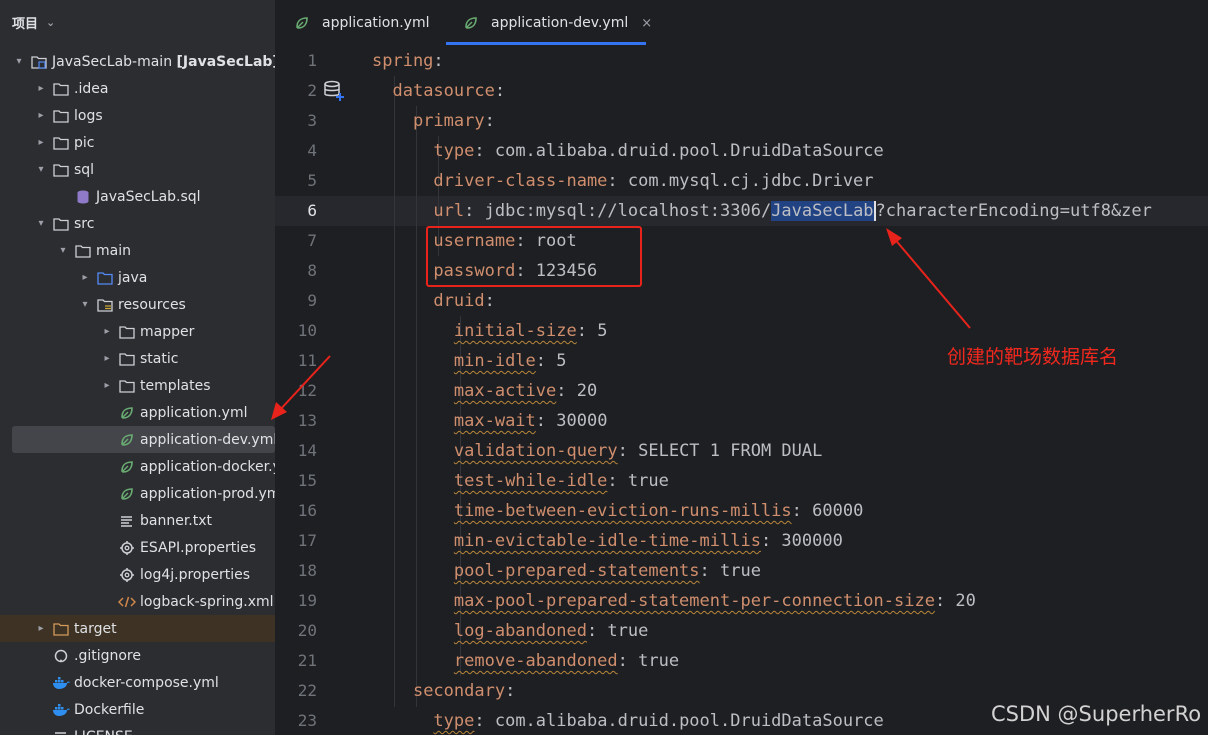 Image resolution: width=1208 pixels, height=735 pixels. I want to click on code-line: min-evictable-idle-time-millis: 300000, so click(607, 541).